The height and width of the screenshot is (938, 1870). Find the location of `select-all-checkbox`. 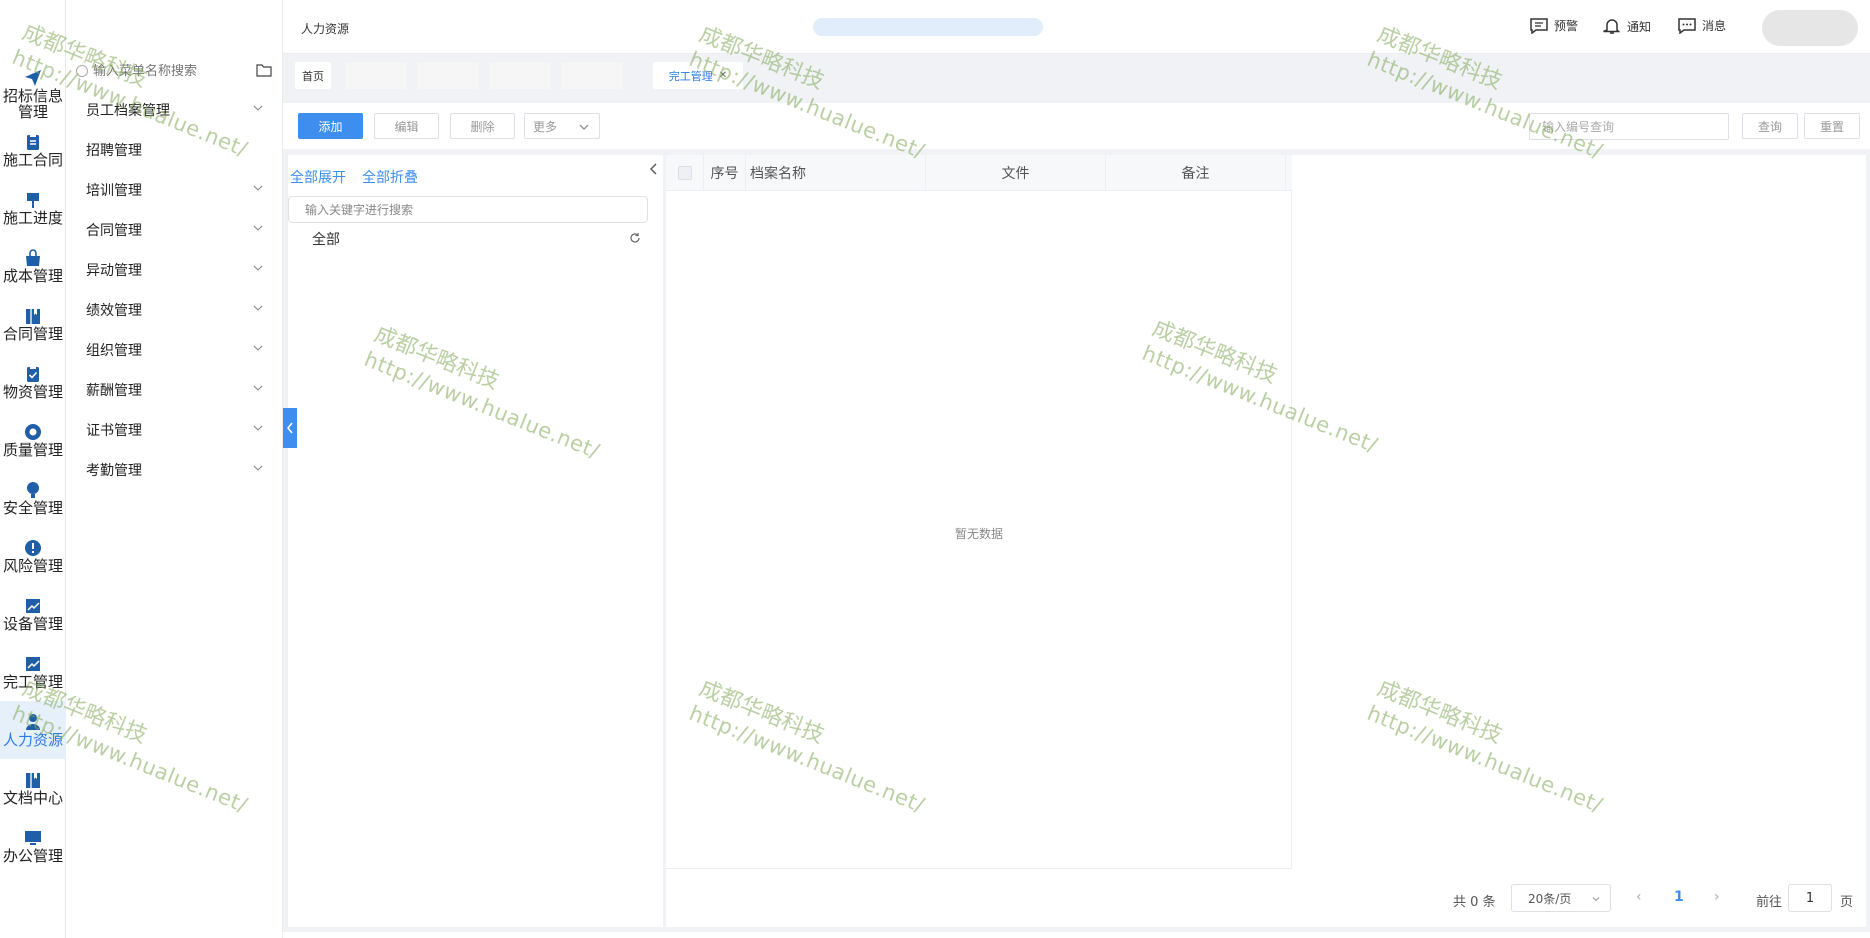

select-all-checkbox is located at coordinates (684, 173).